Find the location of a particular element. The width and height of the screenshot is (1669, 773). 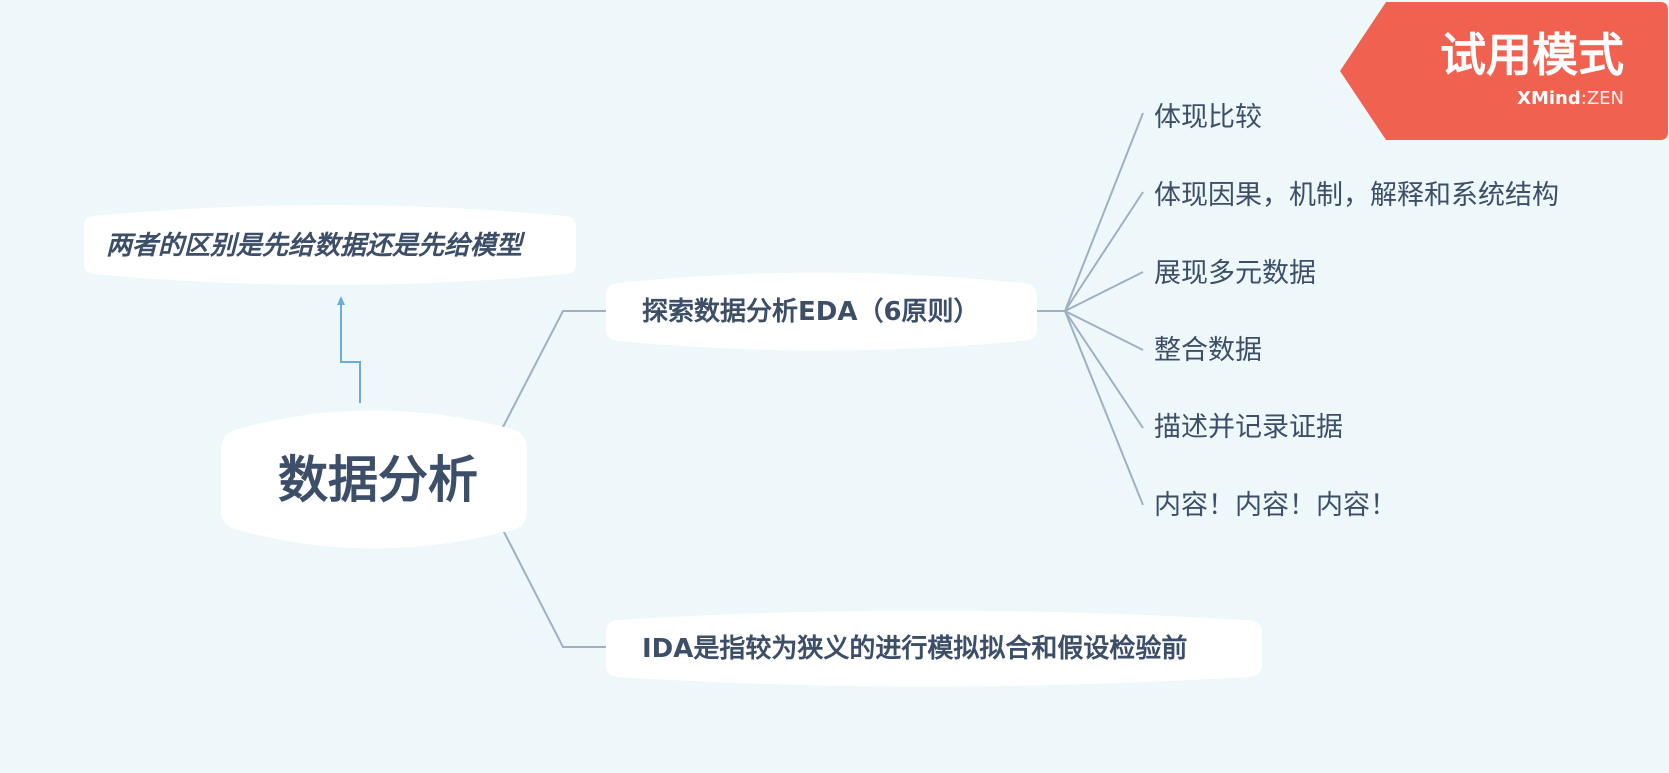

brand-light: ZEN is located at coordinates (1605, 98).